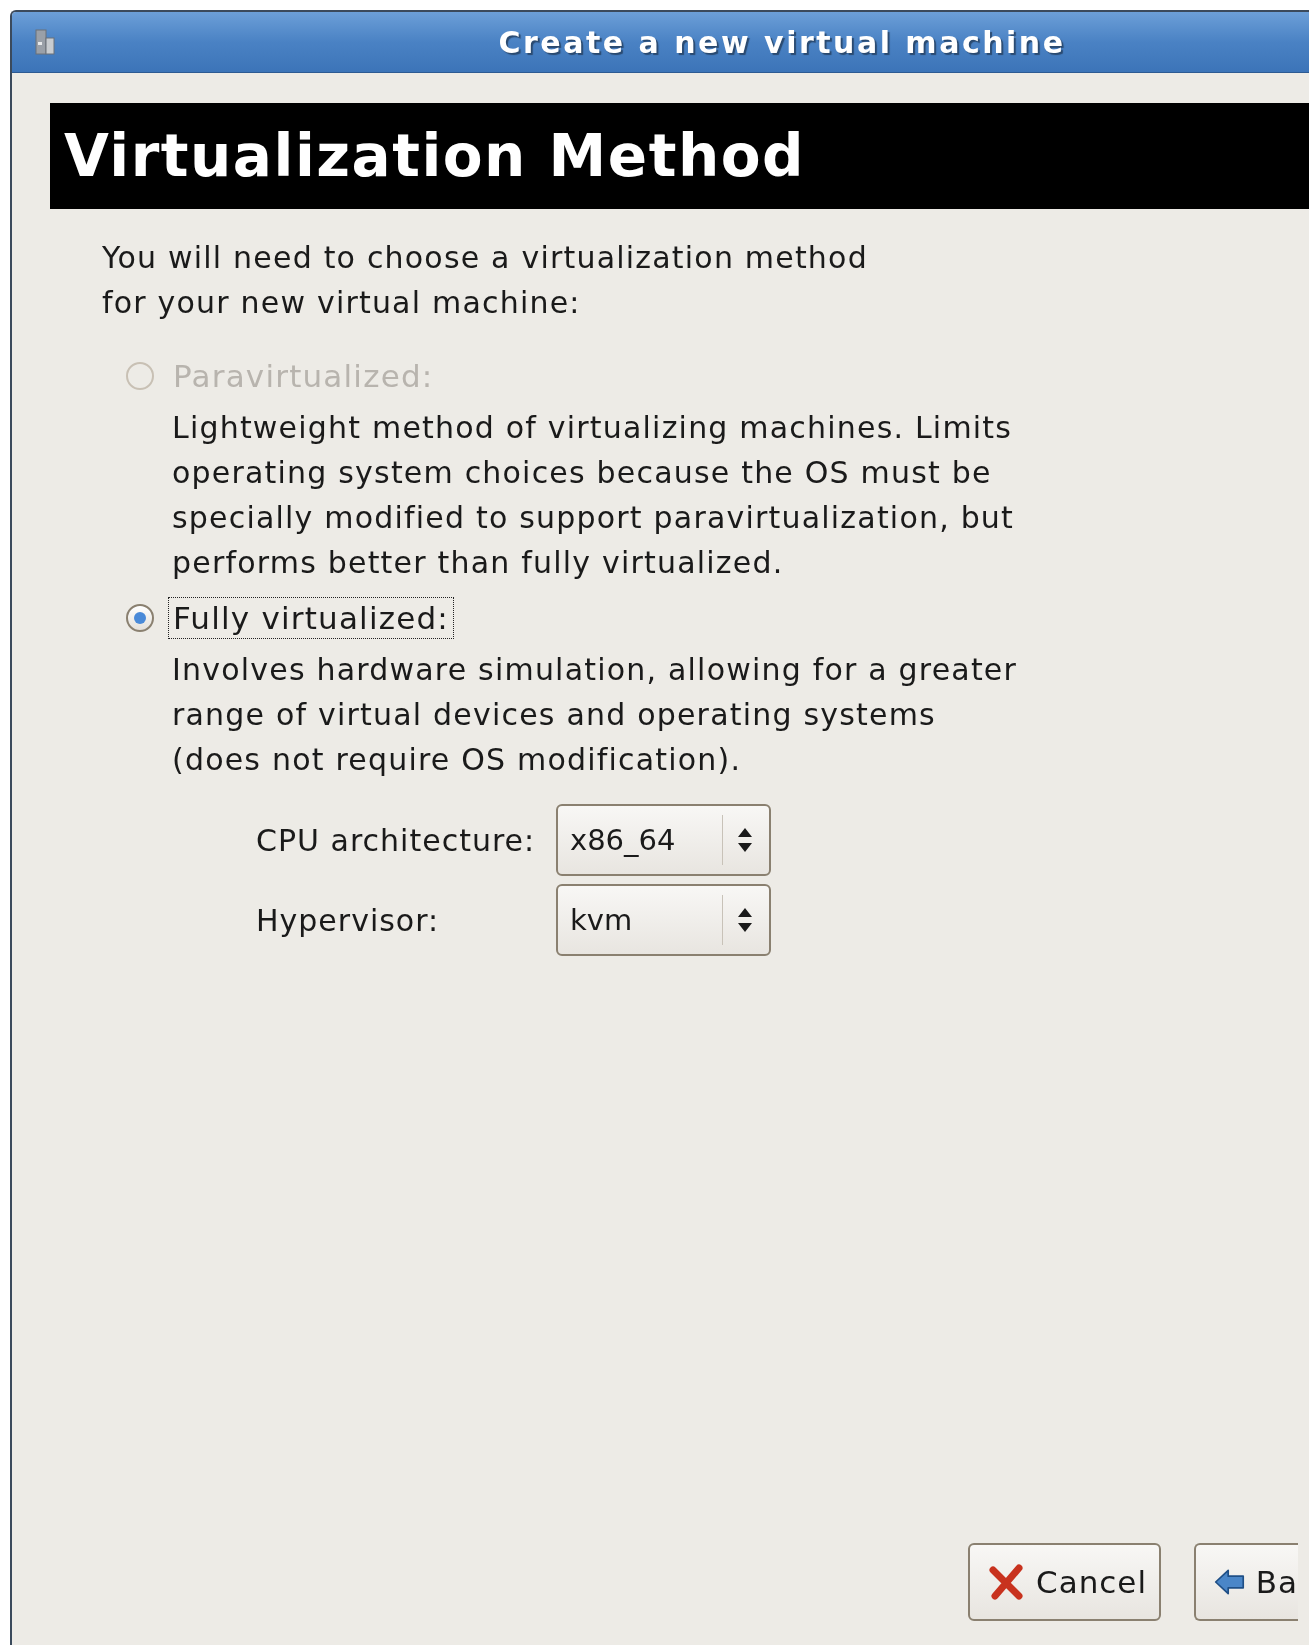 Image resolution: width=1309 pixels, height=1645 pixels. Describe the element at coordinates (348, 920) in the screenshot. I see `setting-label: Hypervisor:` at that location.